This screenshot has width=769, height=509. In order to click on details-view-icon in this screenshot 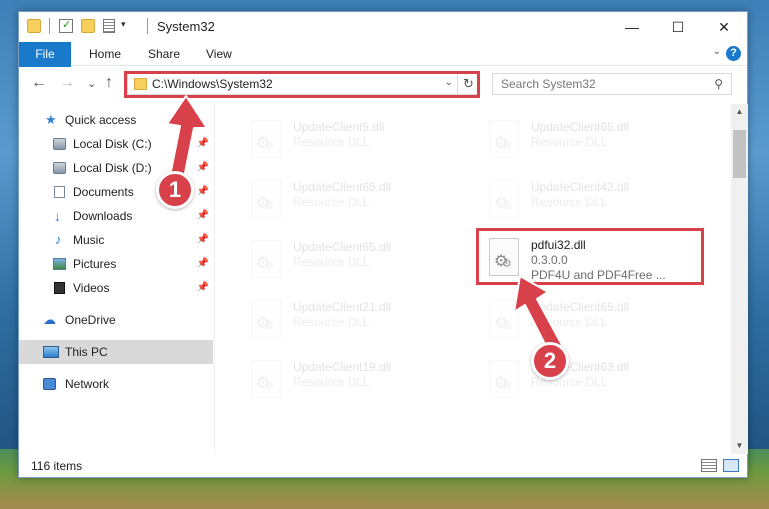, I will do `click(709, 465)`.